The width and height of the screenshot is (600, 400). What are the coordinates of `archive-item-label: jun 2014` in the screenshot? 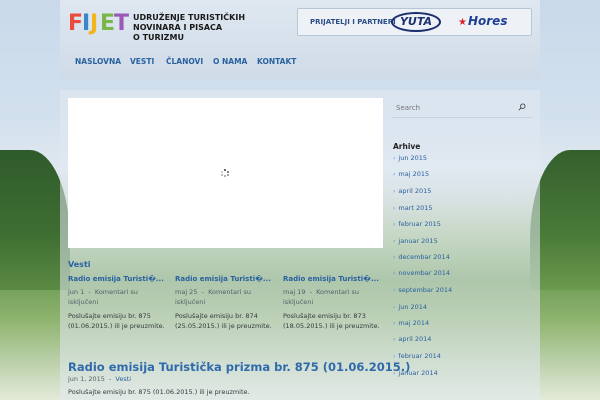 It's located at (413, 307).